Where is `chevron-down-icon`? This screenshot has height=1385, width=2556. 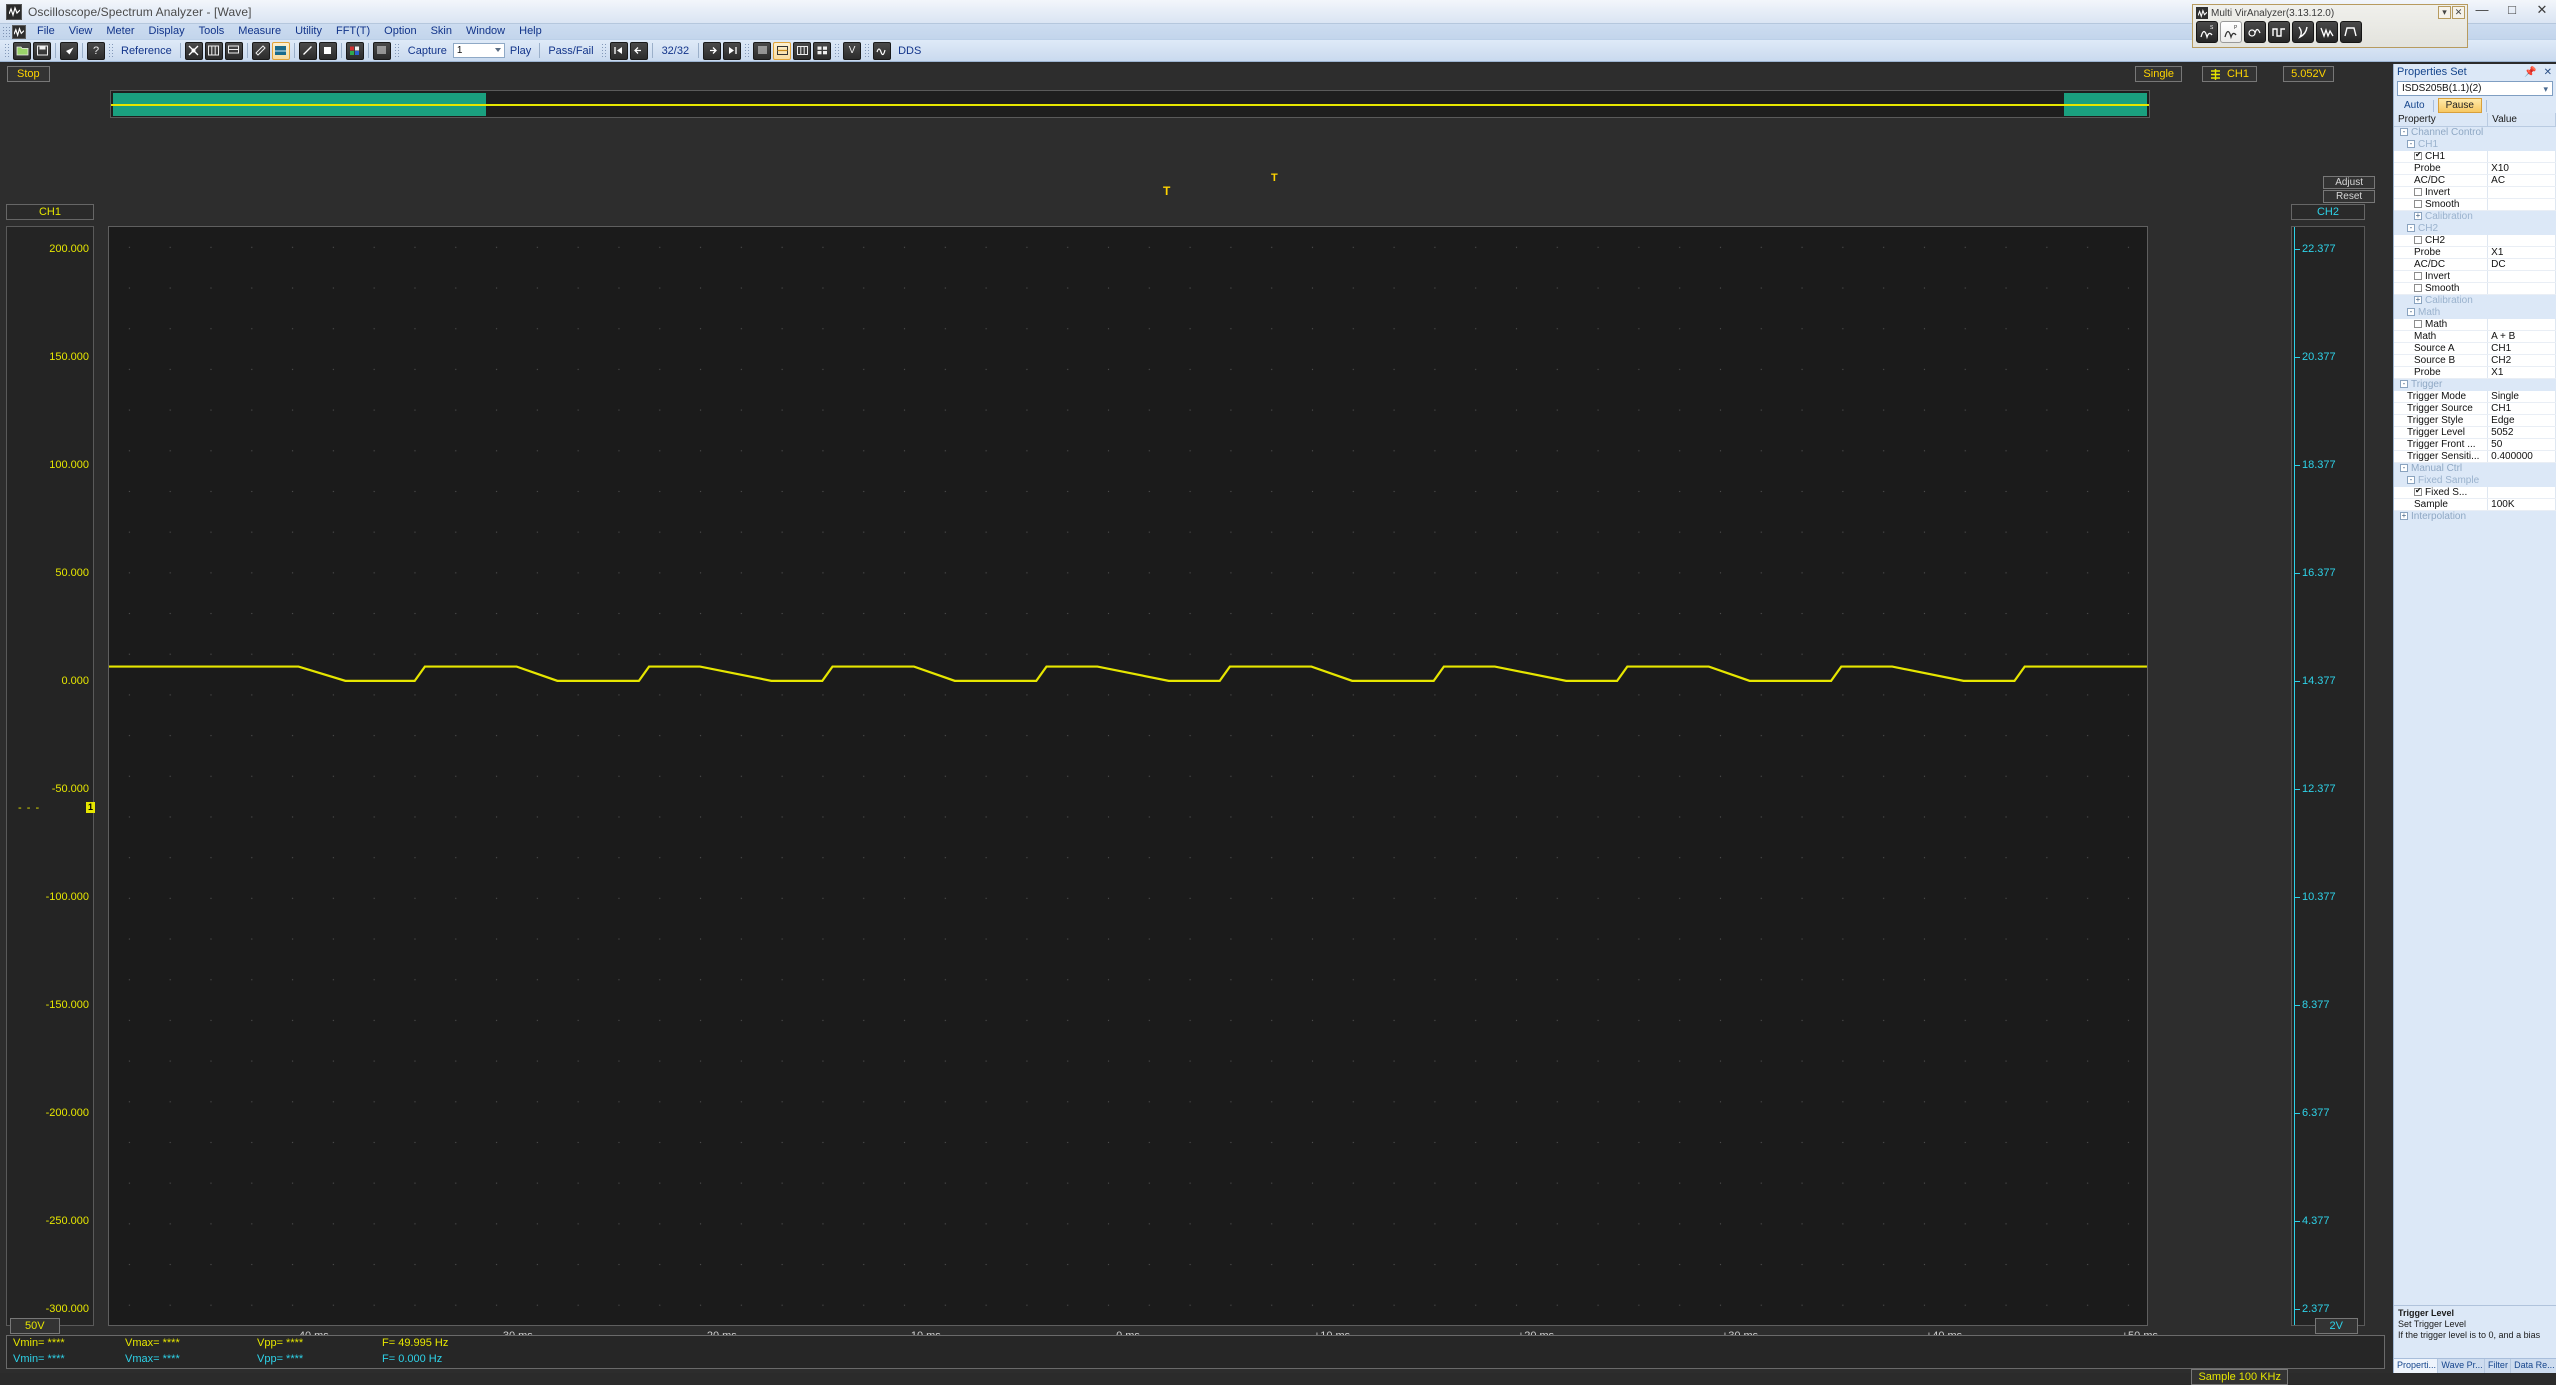
chevron-down-icon is located at coordinates (497, 50).